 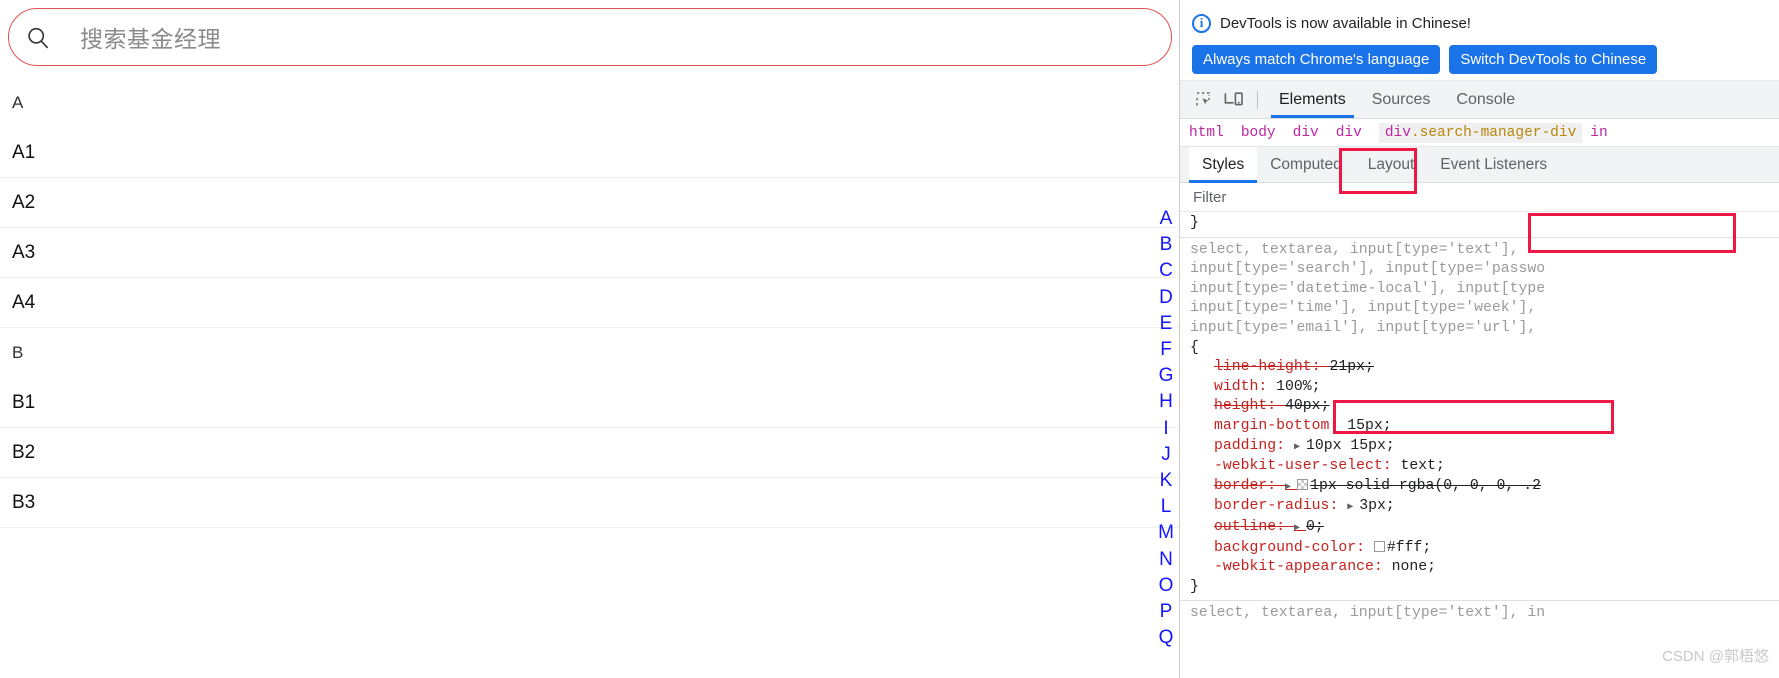 I want to click on search-icon, so click(x=38, y=38).